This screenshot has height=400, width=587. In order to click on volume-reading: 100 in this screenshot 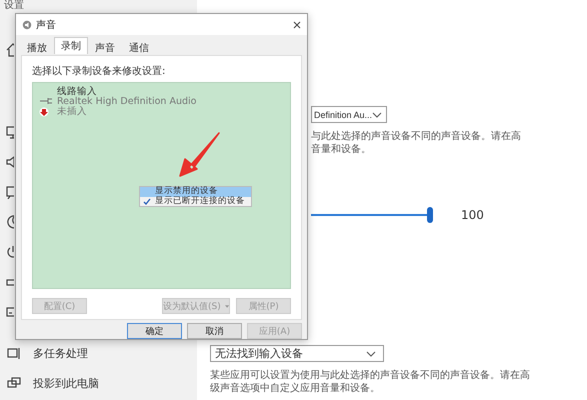, I will do `click(472, 215)`.